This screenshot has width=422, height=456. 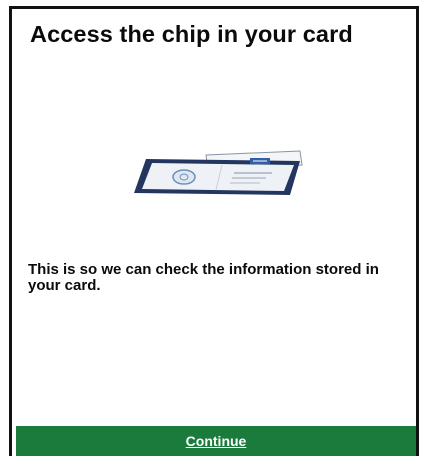 I want to click on continue-button: Continue, so click(x=216, y=441).